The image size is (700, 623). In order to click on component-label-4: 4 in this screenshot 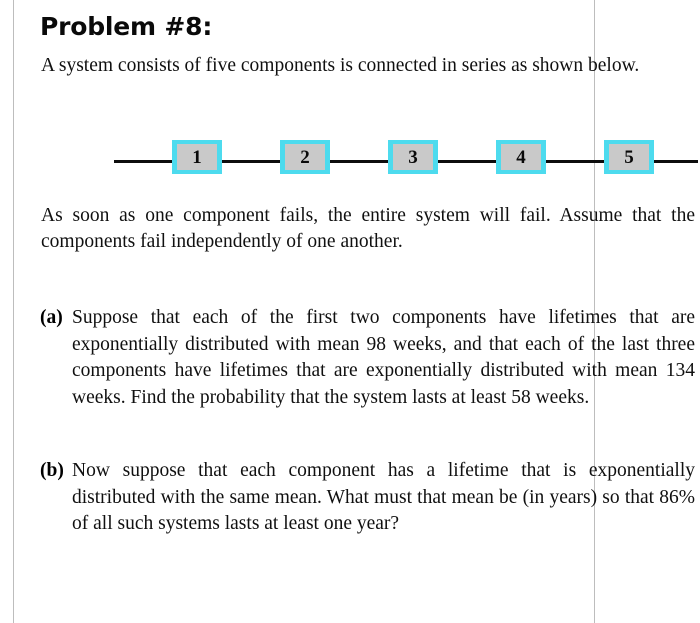, I will do `click(521, 157)`.